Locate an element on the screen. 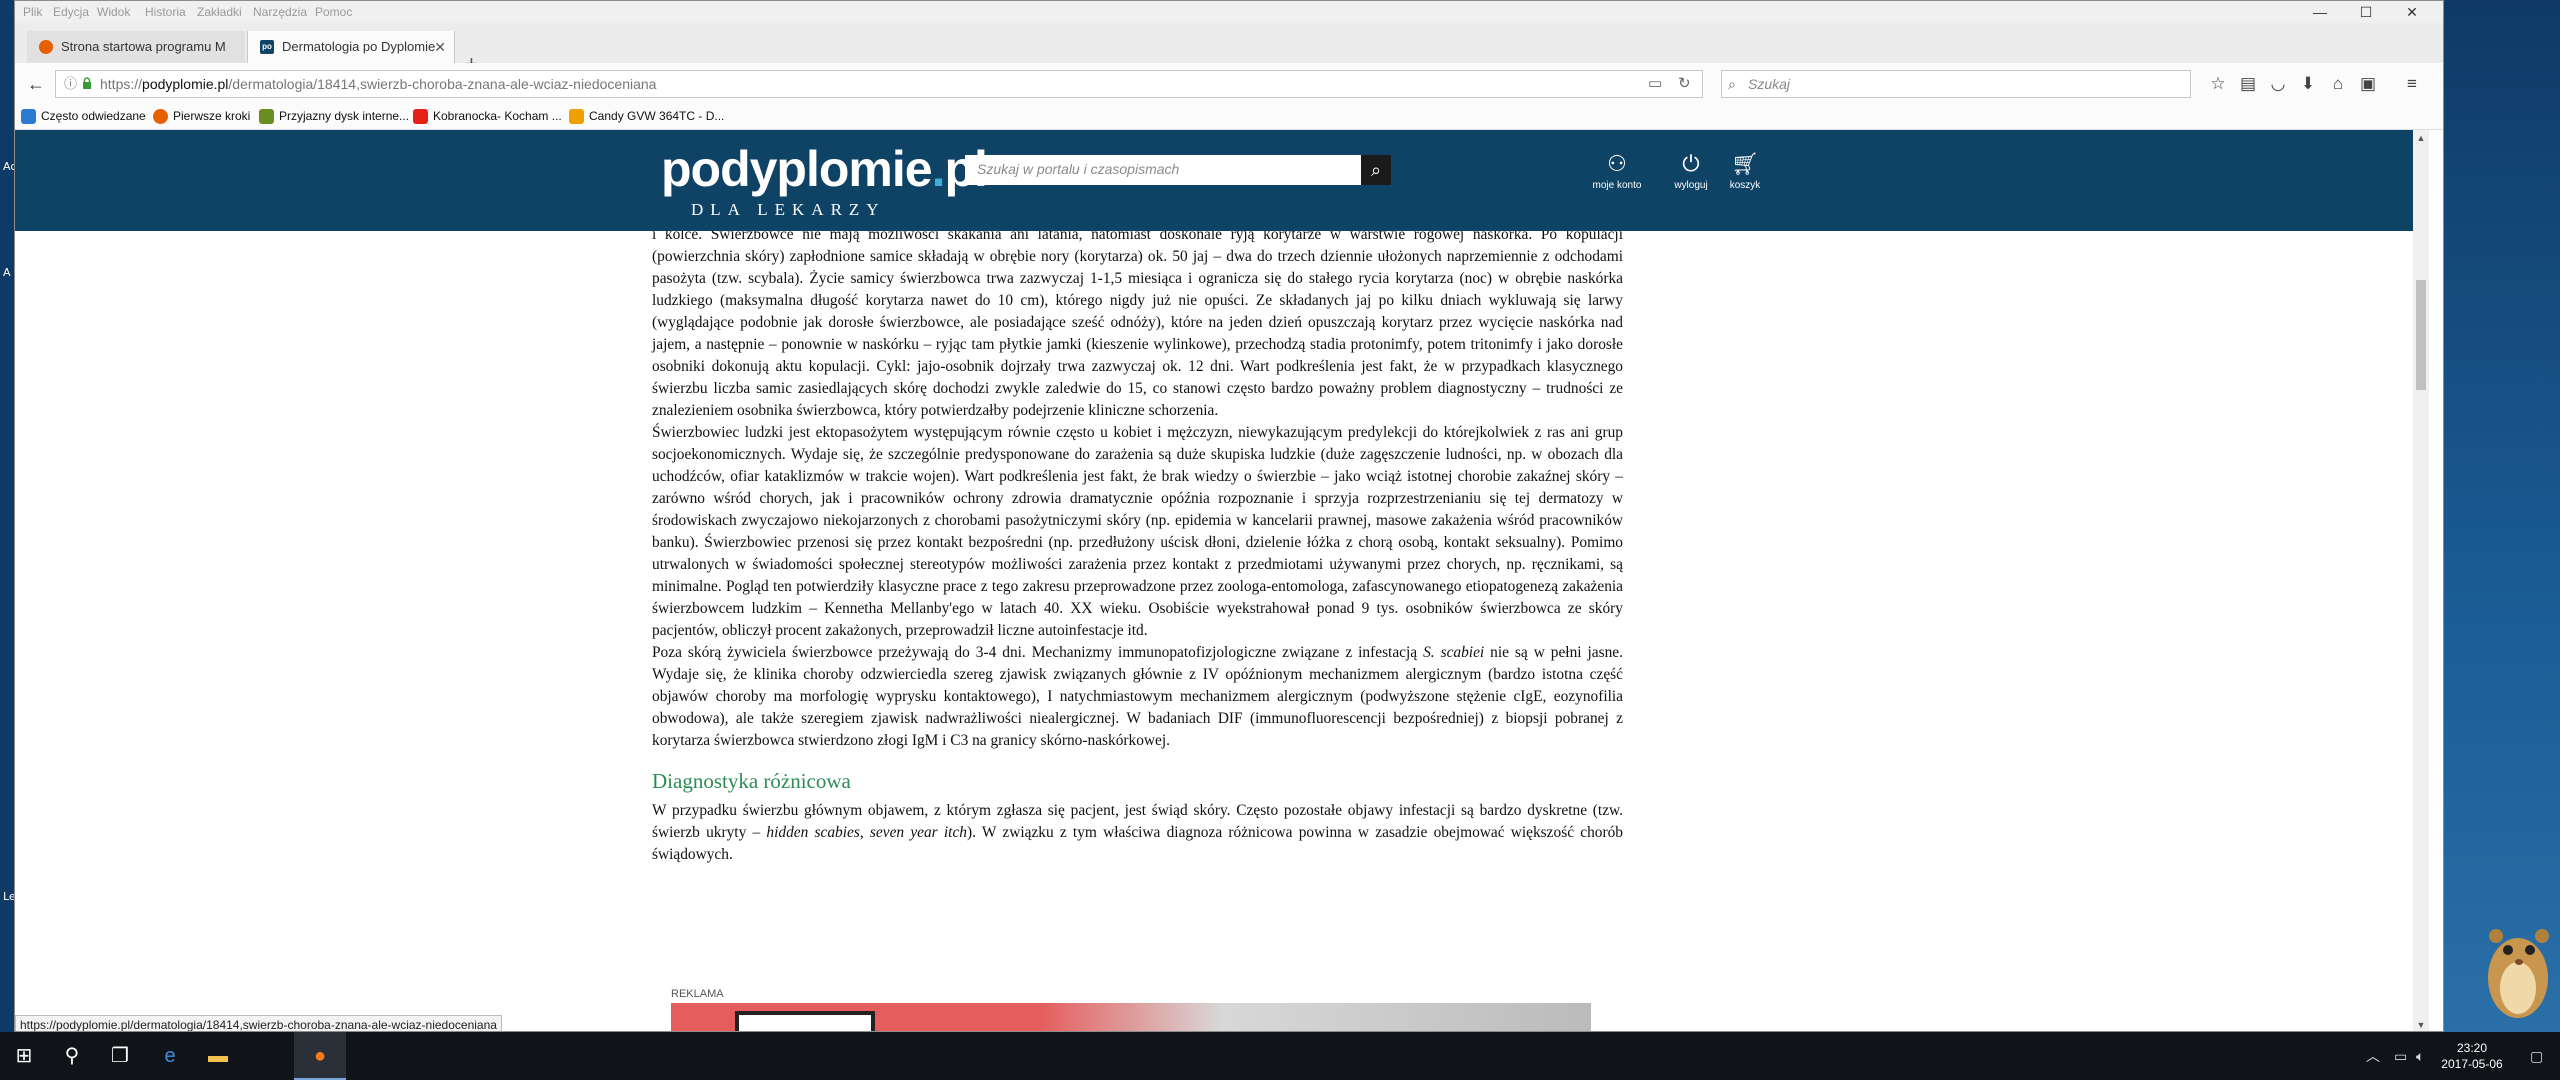 This screenshot has width=2560, height=1080. bookmark-item: Pierwsze kroki is located at coordinates (201, 116).